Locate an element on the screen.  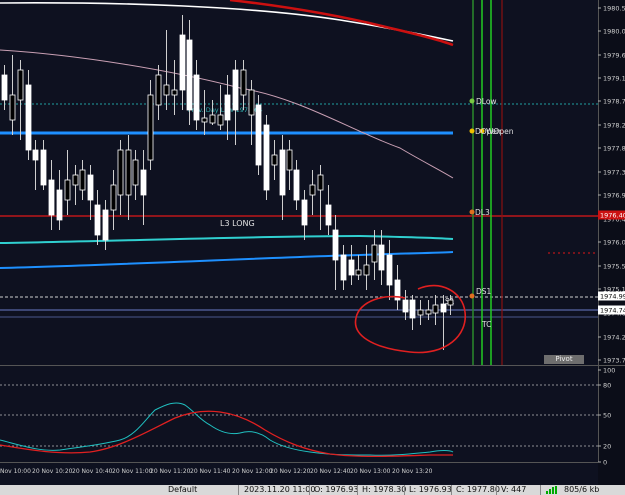
time-tick-label: 20 Nov 12:20 is located at coordinates (290, 471).